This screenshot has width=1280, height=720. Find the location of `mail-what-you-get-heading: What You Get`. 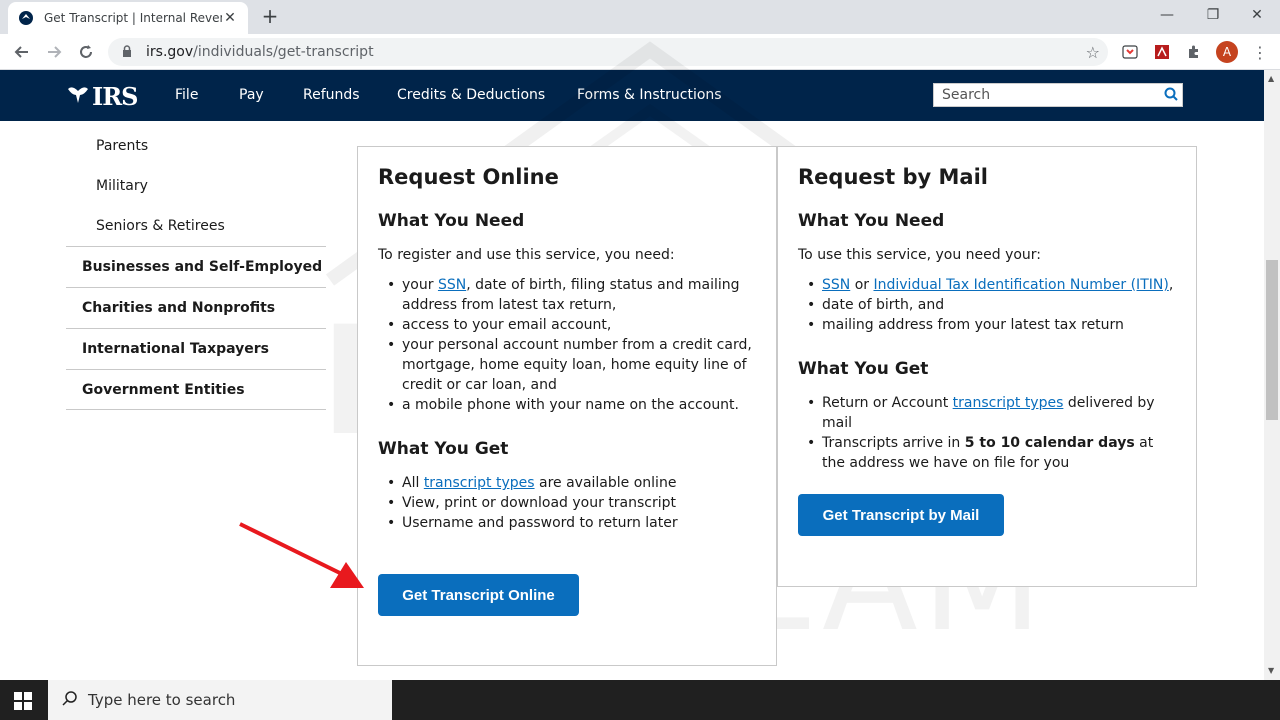

mail-what-you-get-heading: What You Get is located at coordinates (863, 369).